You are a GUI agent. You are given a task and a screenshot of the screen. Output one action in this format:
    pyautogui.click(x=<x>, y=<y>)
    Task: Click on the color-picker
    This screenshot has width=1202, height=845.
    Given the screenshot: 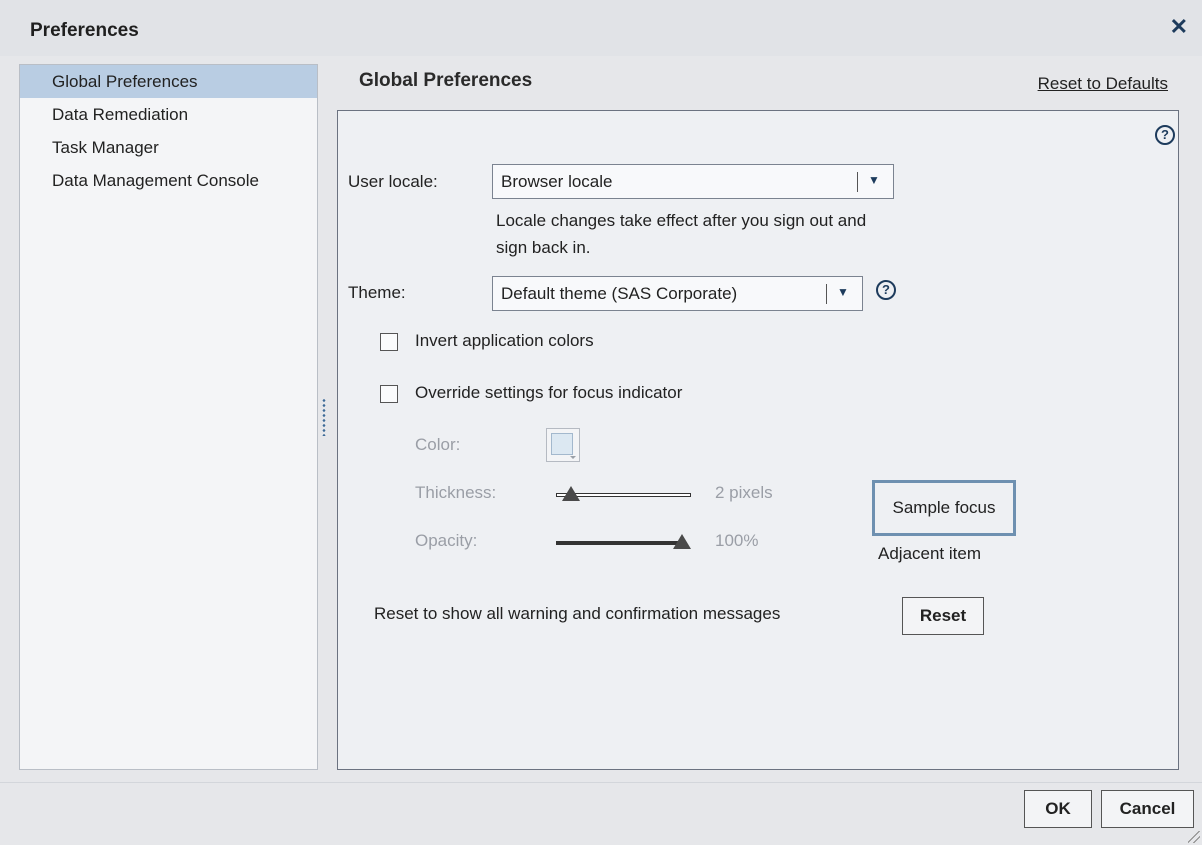 What is the action you would take?
    pyautogui.click(x=563, y=445)
    